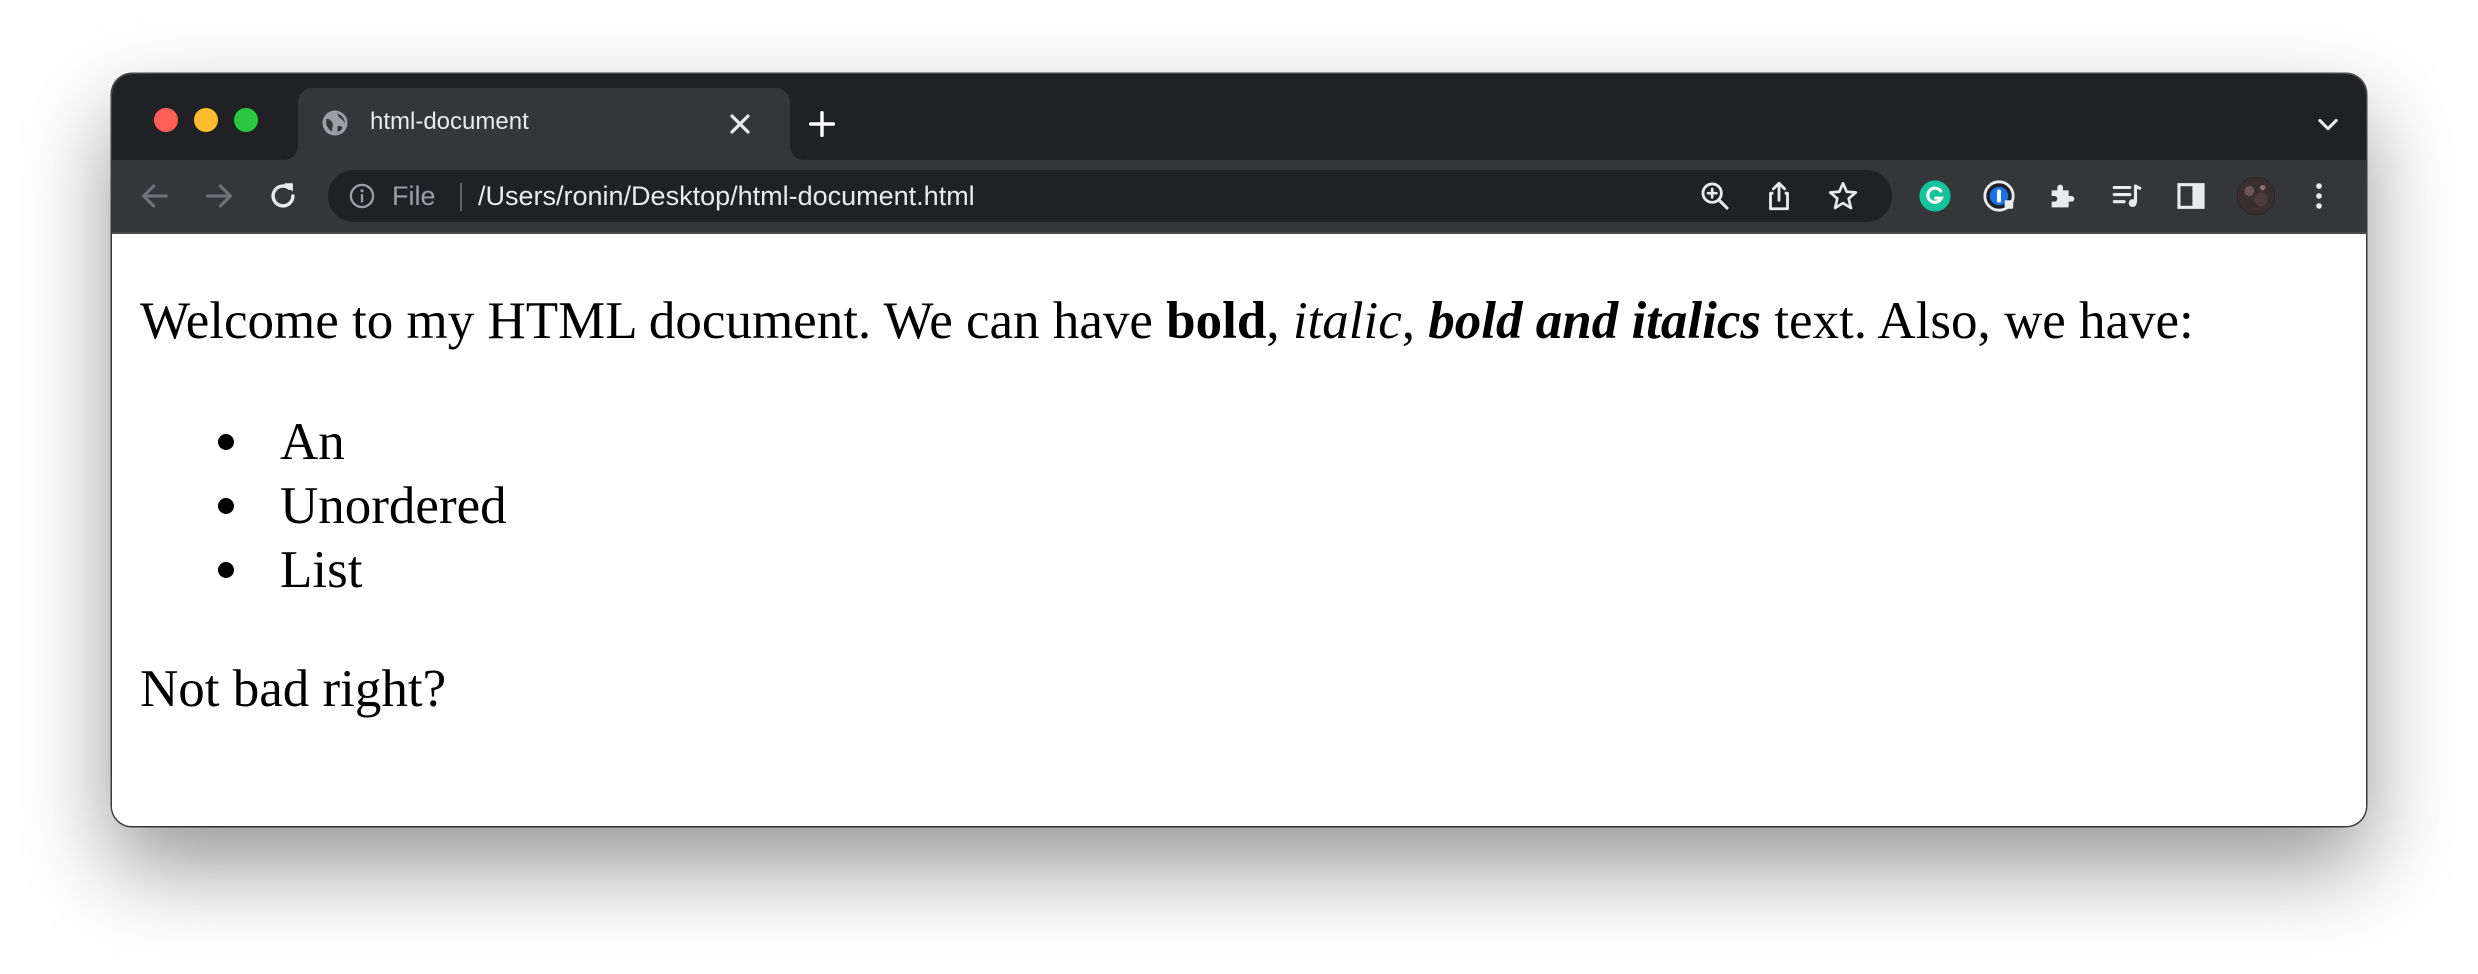 This screenshot has height=974, width=2478. I want to click on zoom-icon, so click(1715, 196).